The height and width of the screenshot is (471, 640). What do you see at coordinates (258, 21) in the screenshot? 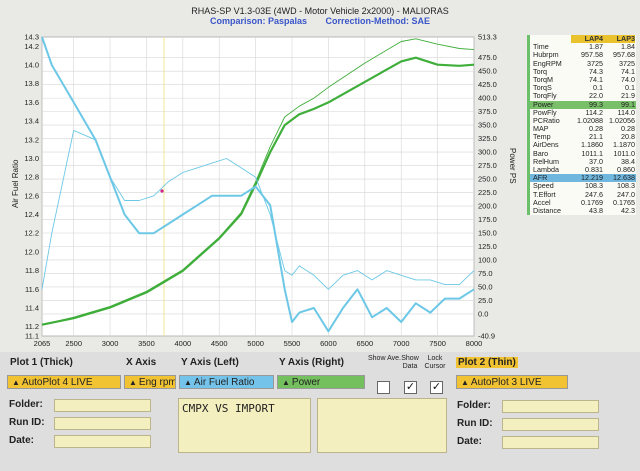
I see `comparison-label: Comparison: Paspalas` at bounding box center [258, 21].